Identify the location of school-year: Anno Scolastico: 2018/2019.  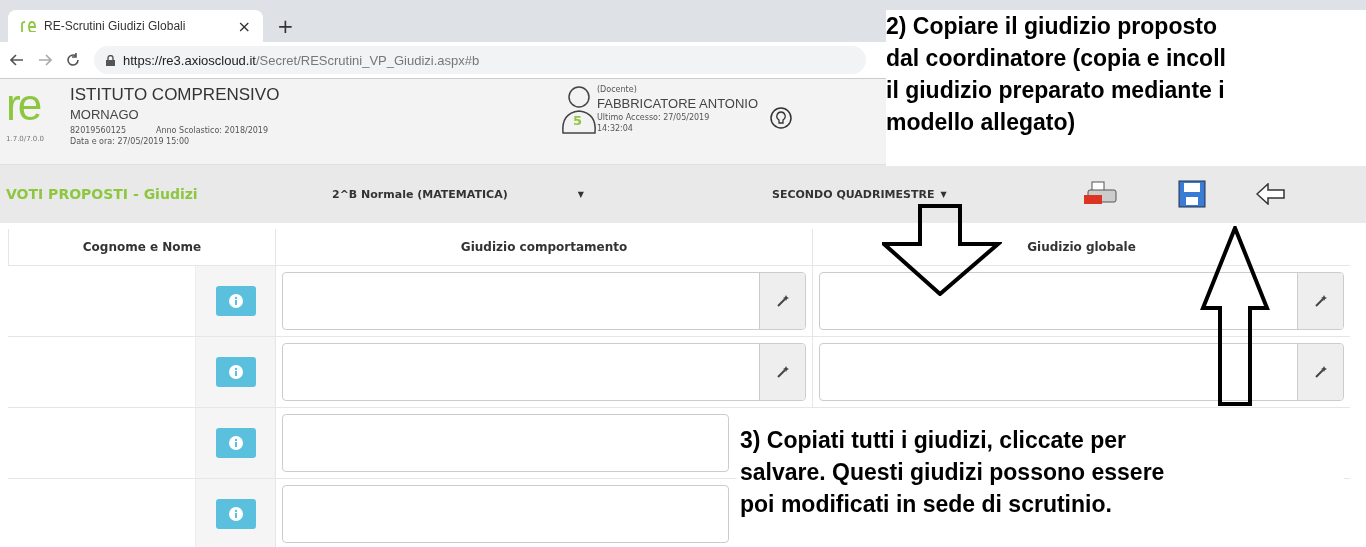
(212, 130).